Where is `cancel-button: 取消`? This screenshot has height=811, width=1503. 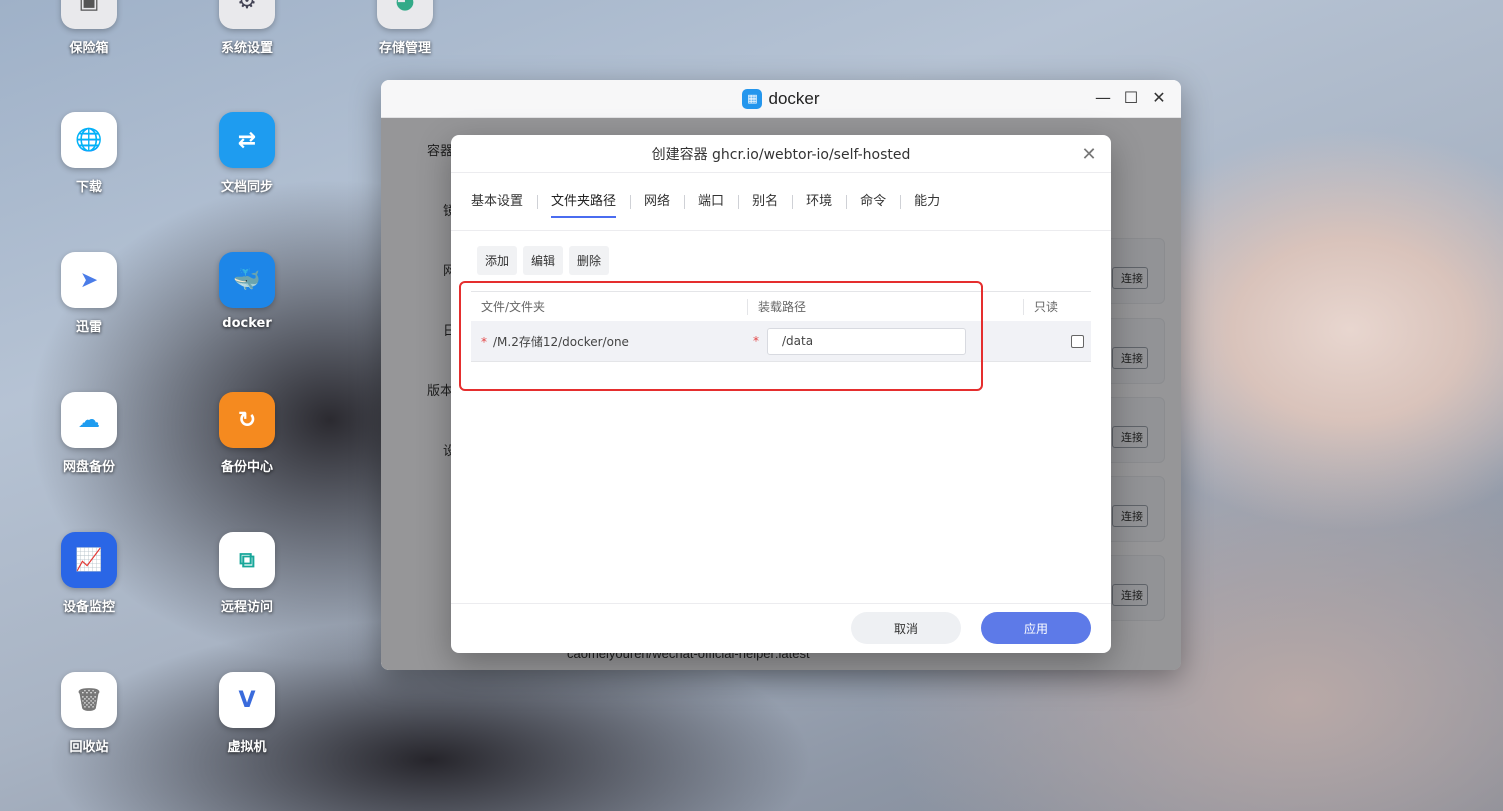 cancel-button: 取消 is located at coordinates (906, 628).